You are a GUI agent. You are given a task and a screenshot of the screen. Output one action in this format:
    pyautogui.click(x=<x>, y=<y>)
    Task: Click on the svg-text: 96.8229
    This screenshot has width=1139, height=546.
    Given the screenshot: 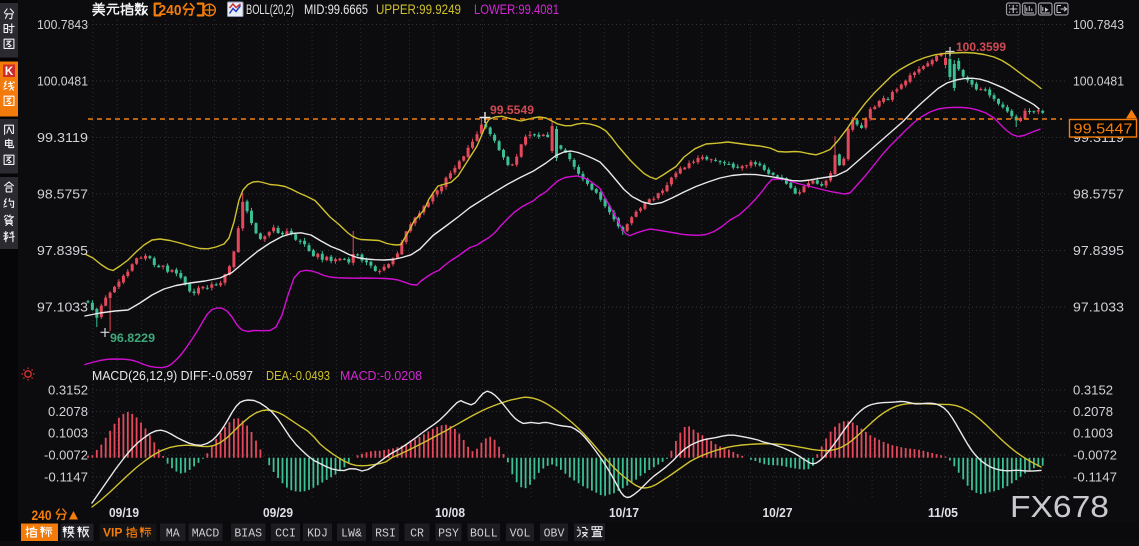 What is the action you would take?
    pyautogui.click(x=132, y=338)
    